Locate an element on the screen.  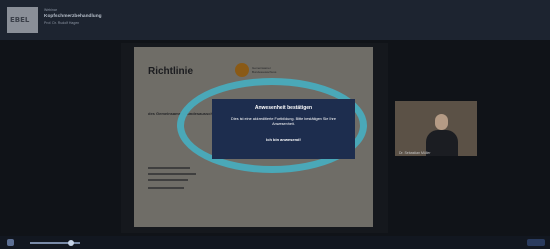
company-logo: EBEL is located at coordinates (22, 20).